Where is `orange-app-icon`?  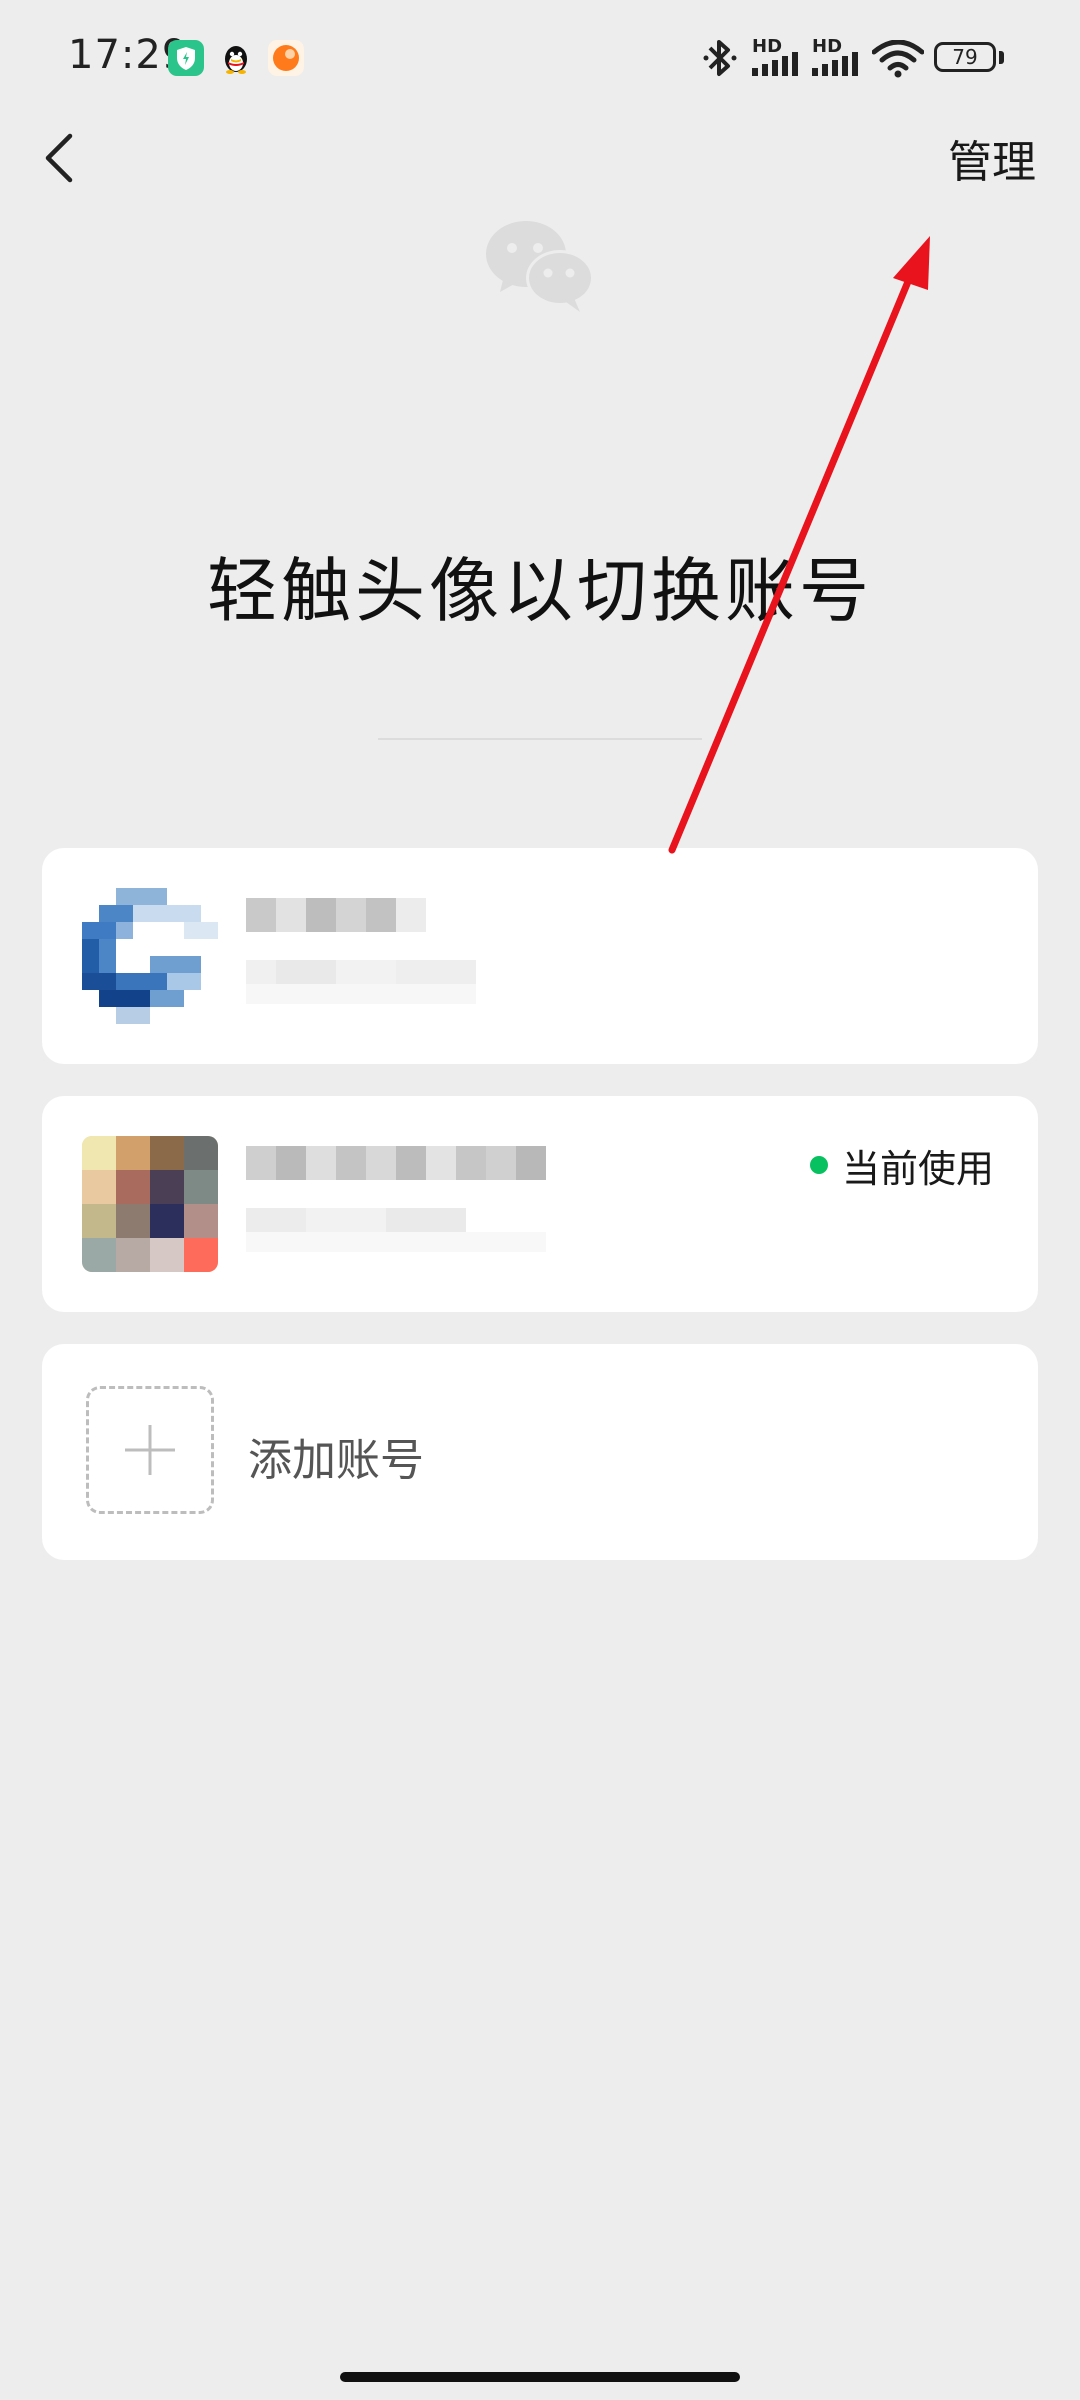
orange-app-icon is located at coordinates (286, 58).